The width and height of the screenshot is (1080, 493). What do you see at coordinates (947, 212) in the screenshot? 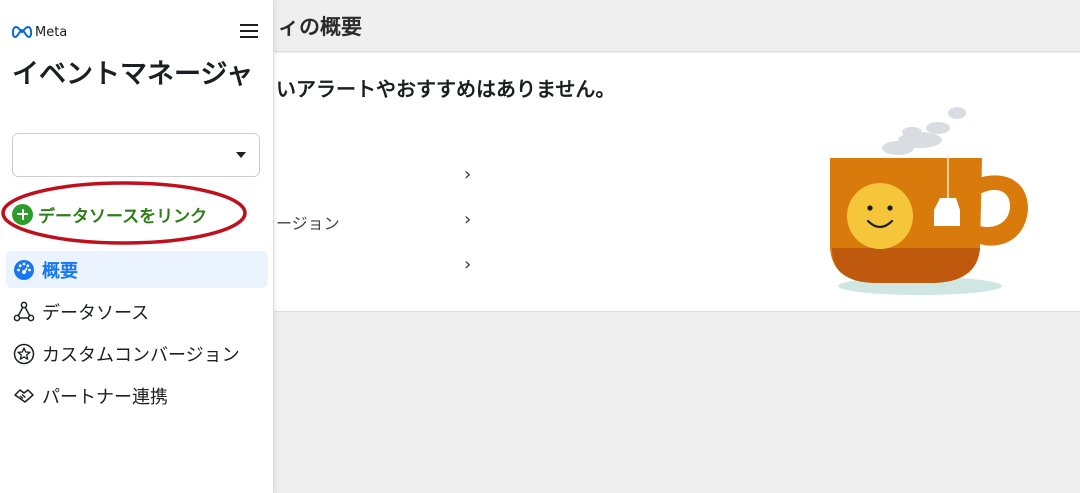
I see `tea-bag-tag` at bounding box center [947, 212].